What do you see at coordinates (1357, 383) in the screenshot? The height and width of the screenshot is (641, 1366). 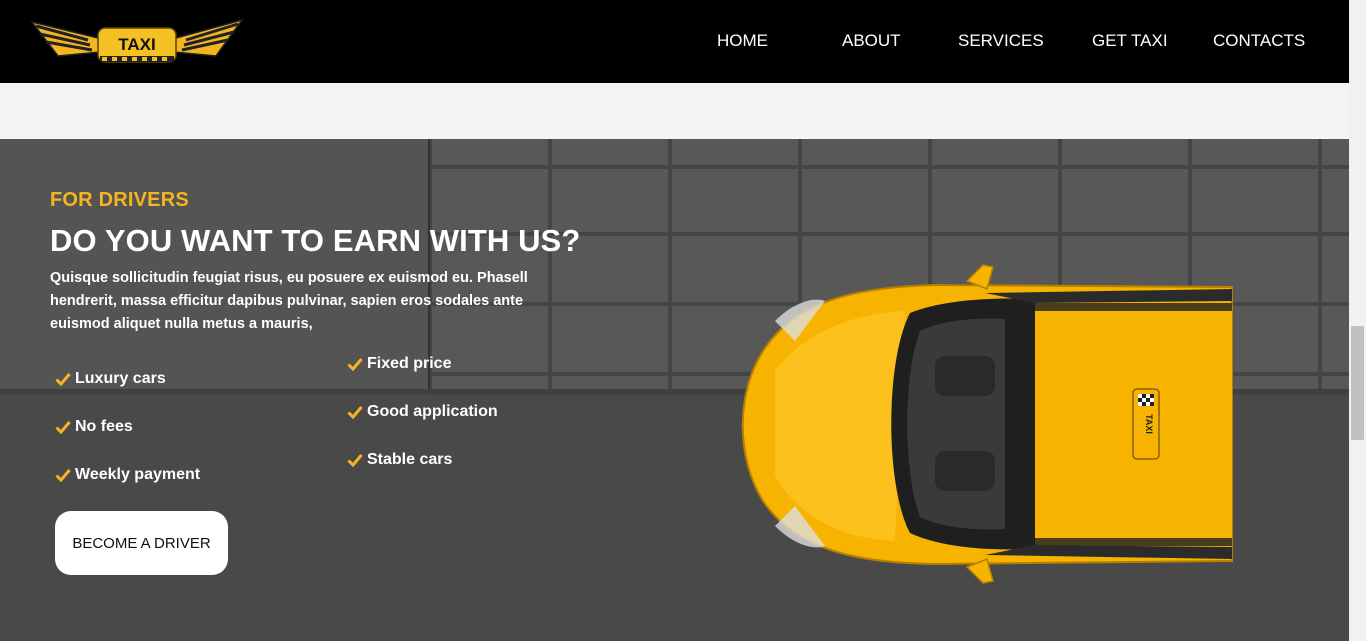 I see `scrollbar-thumb` at bounding box center [1357, 383].